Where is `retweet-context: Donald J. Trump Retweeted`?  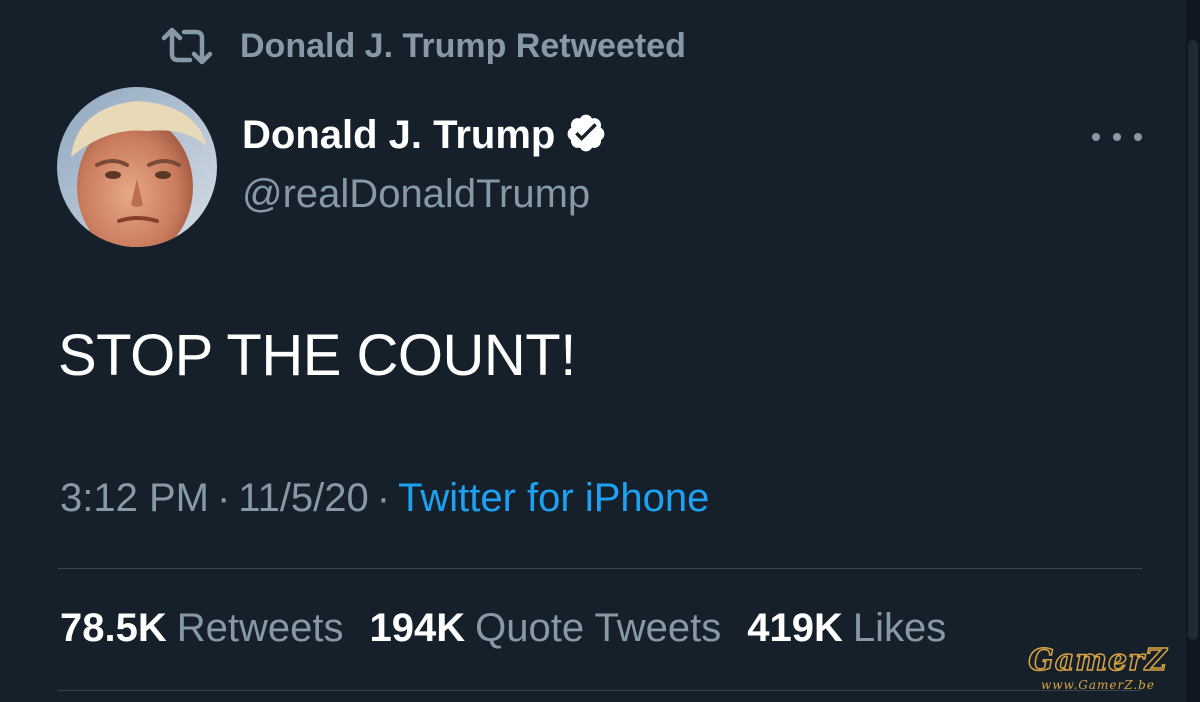 retweet-context: Donald J. Trump Retweeted is located at coordinates (423, 46).